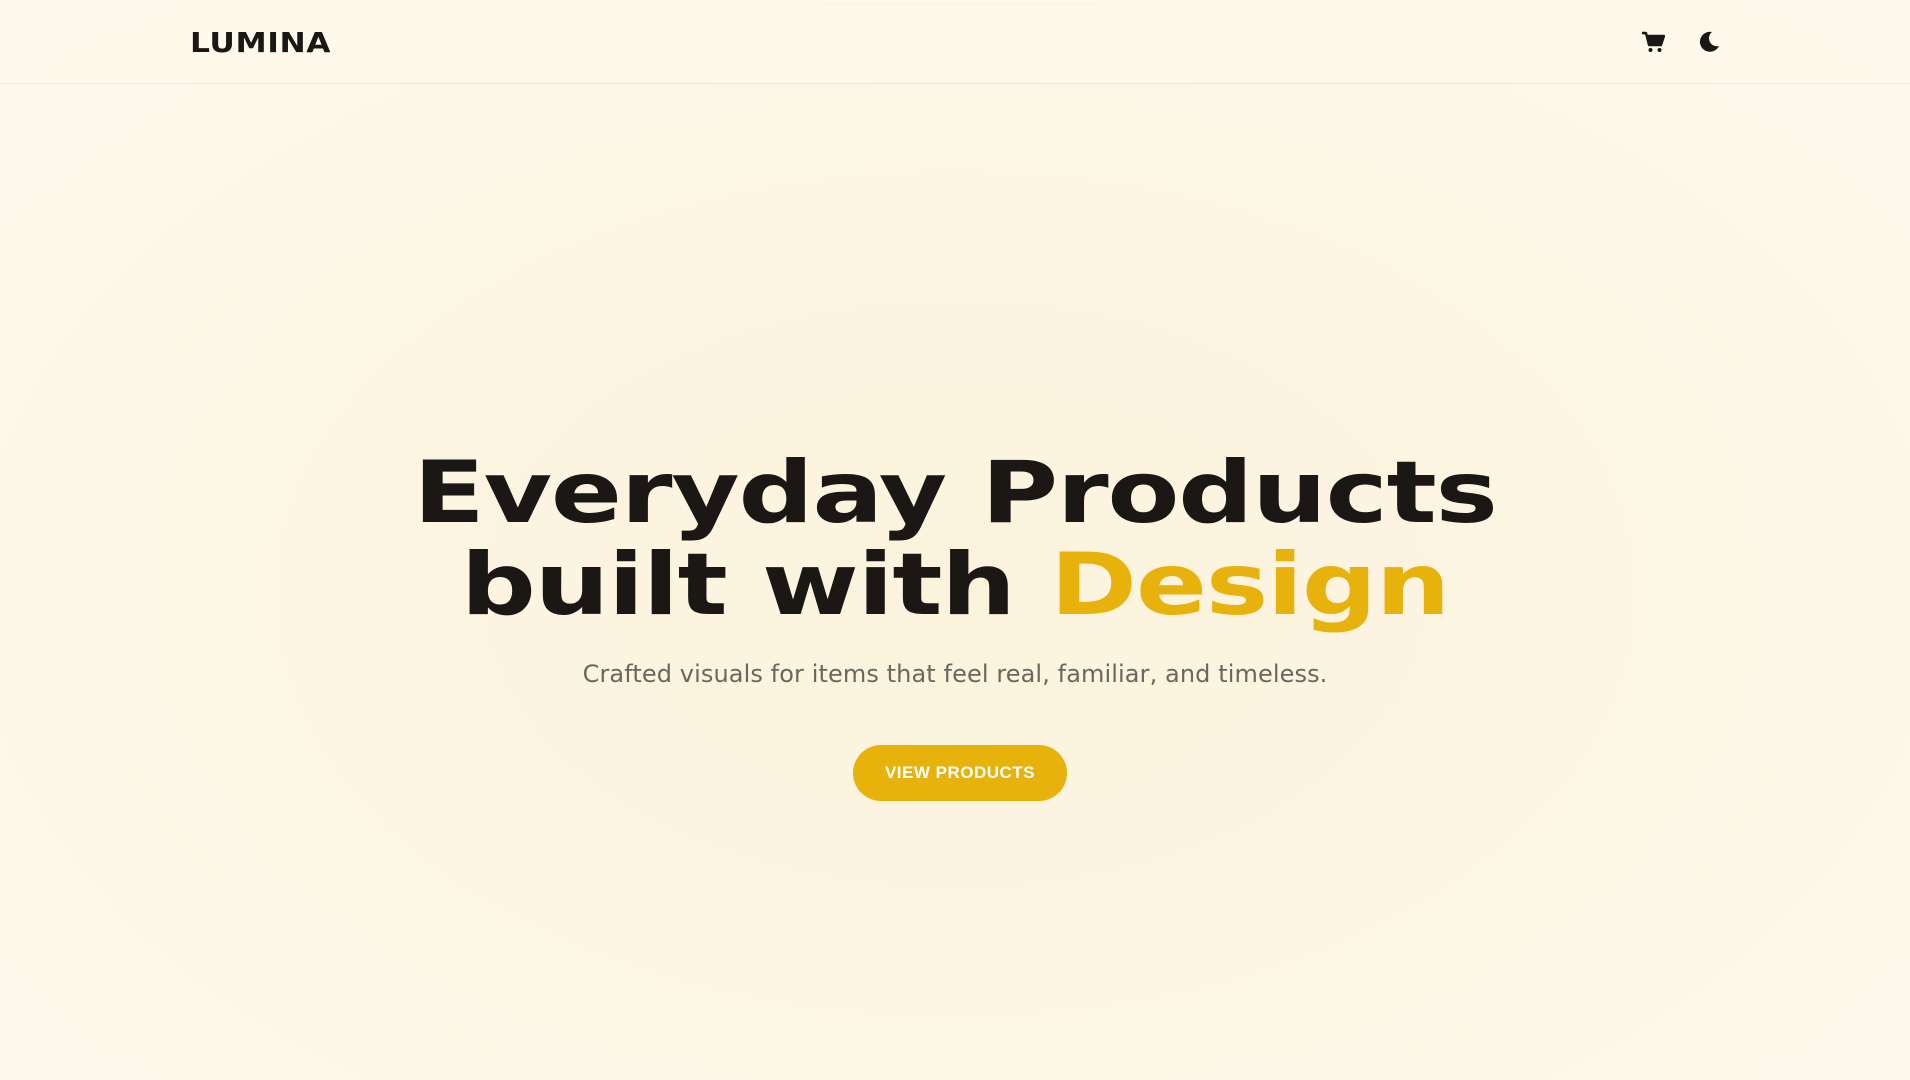 Image resolution: width=1910 pixels, height=1080 pixels. What do you see at coordinates (955, 493) in the screenshot?
I see `hero-title-line-1: Everyday Products` at bounding box center [955, 493].